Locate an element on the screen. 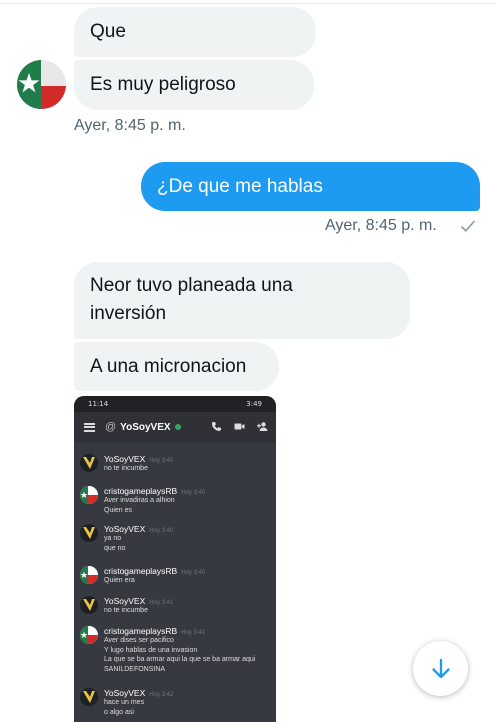 Image resolution: width=496 pixels, height=722 pixels. received-message: Que is located at coordinates (195, 32).